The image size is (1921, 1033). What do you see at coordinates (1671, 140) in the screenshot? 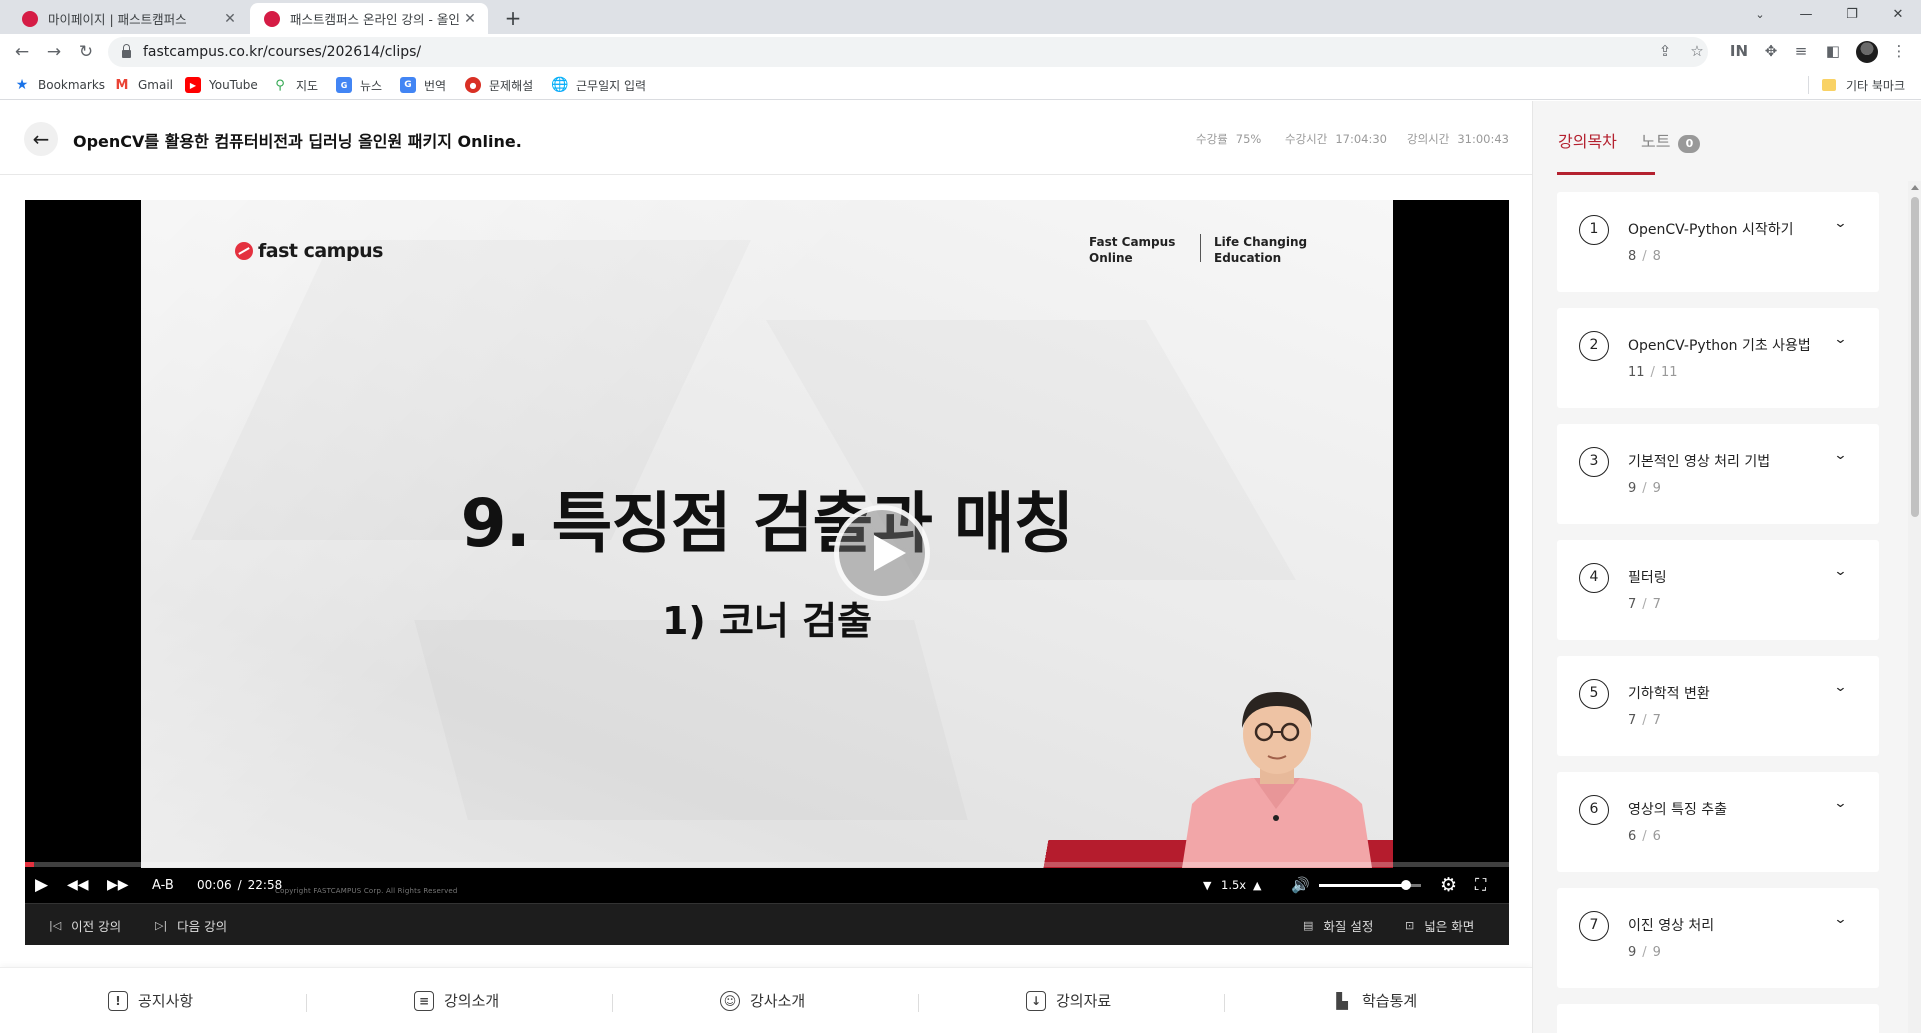
I see `tab-notes: 노트 0` at bounding box center [1671, 140].